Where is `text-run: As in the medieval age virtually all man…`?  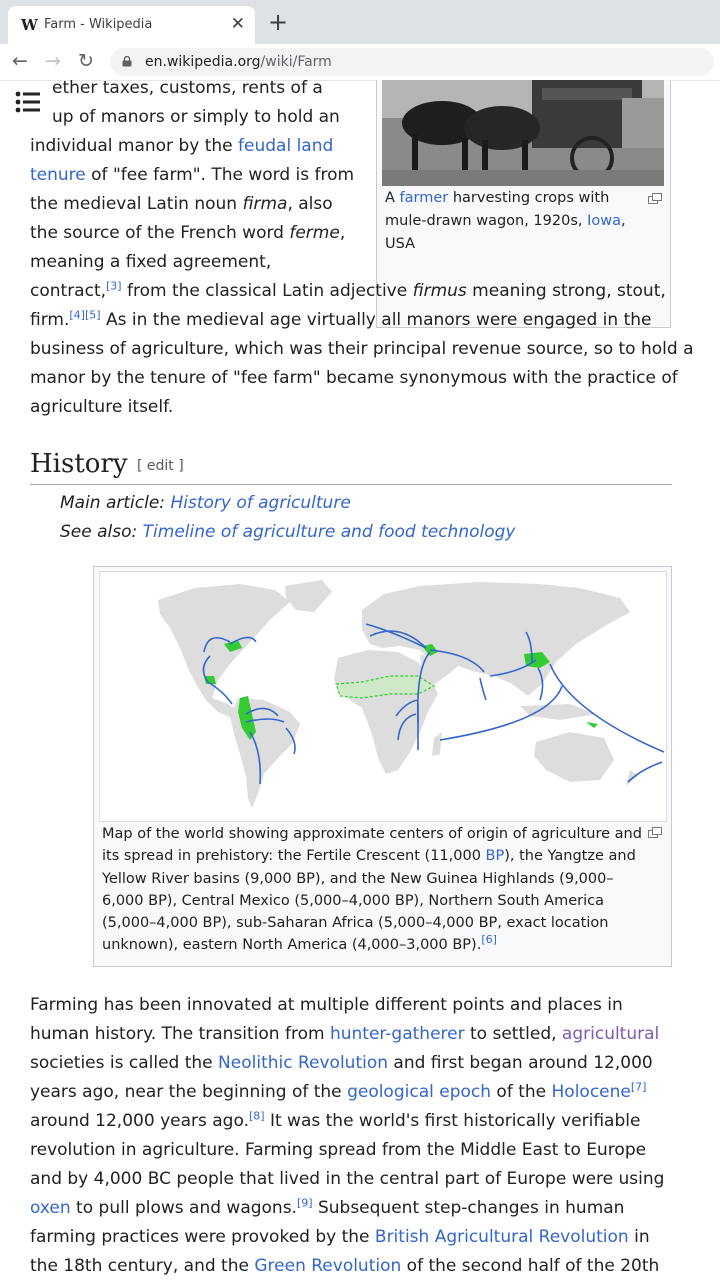
text-run: As in the medieval age virtually all man… is located at coordinates (376, 320).